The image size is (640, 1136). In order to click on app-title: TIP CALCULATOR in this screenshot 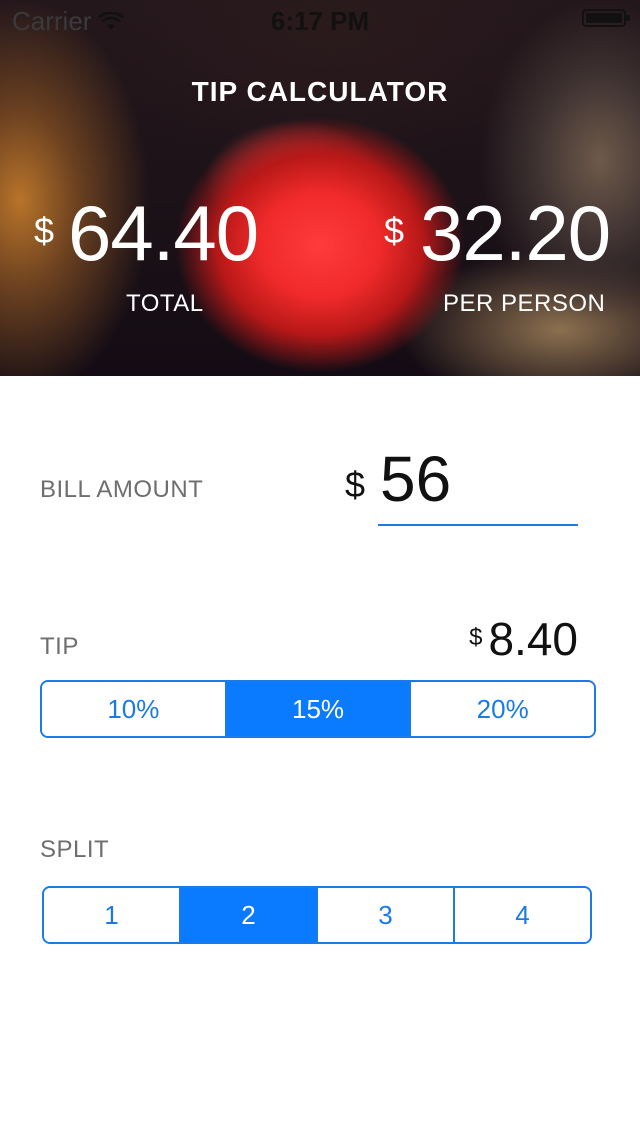, I will do `click(320, 91)`.